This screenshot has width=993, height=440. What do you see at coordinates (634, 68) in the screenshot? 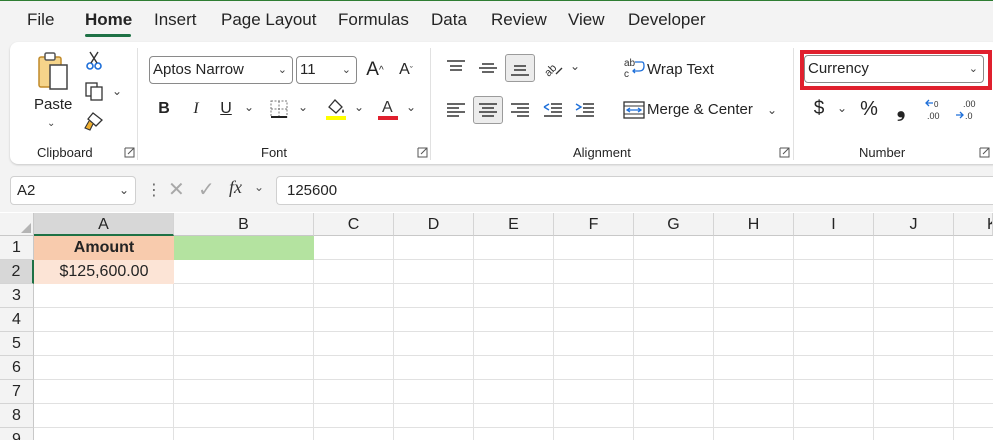
I see `wrap-text-icon: ab c` at bounding box center [634, 68].